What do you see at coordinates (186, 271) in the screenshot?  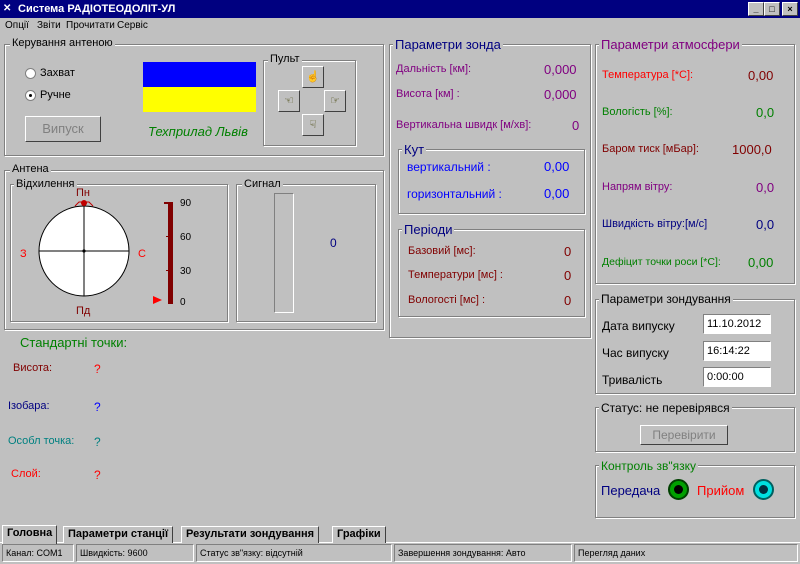 I see `scale-label-30: 30` at bounding box center [186, 271].